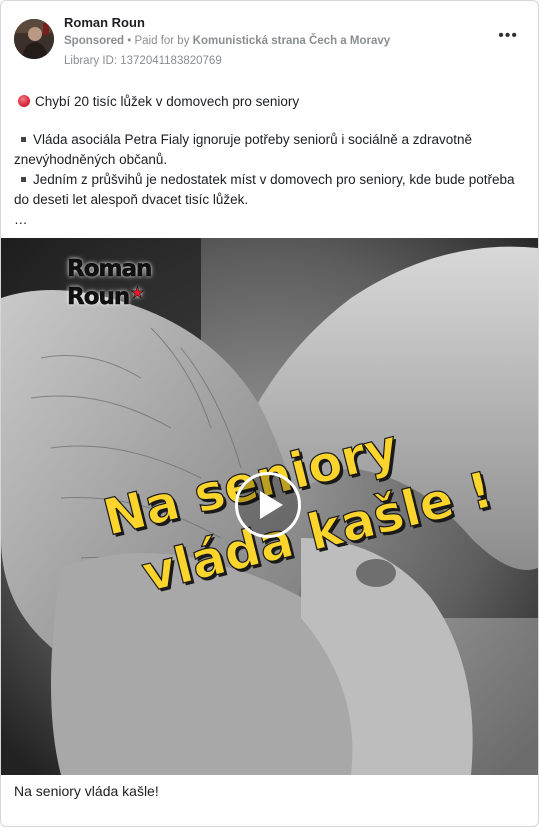  I want to click on more-options-button: •••, so click(508, 36).